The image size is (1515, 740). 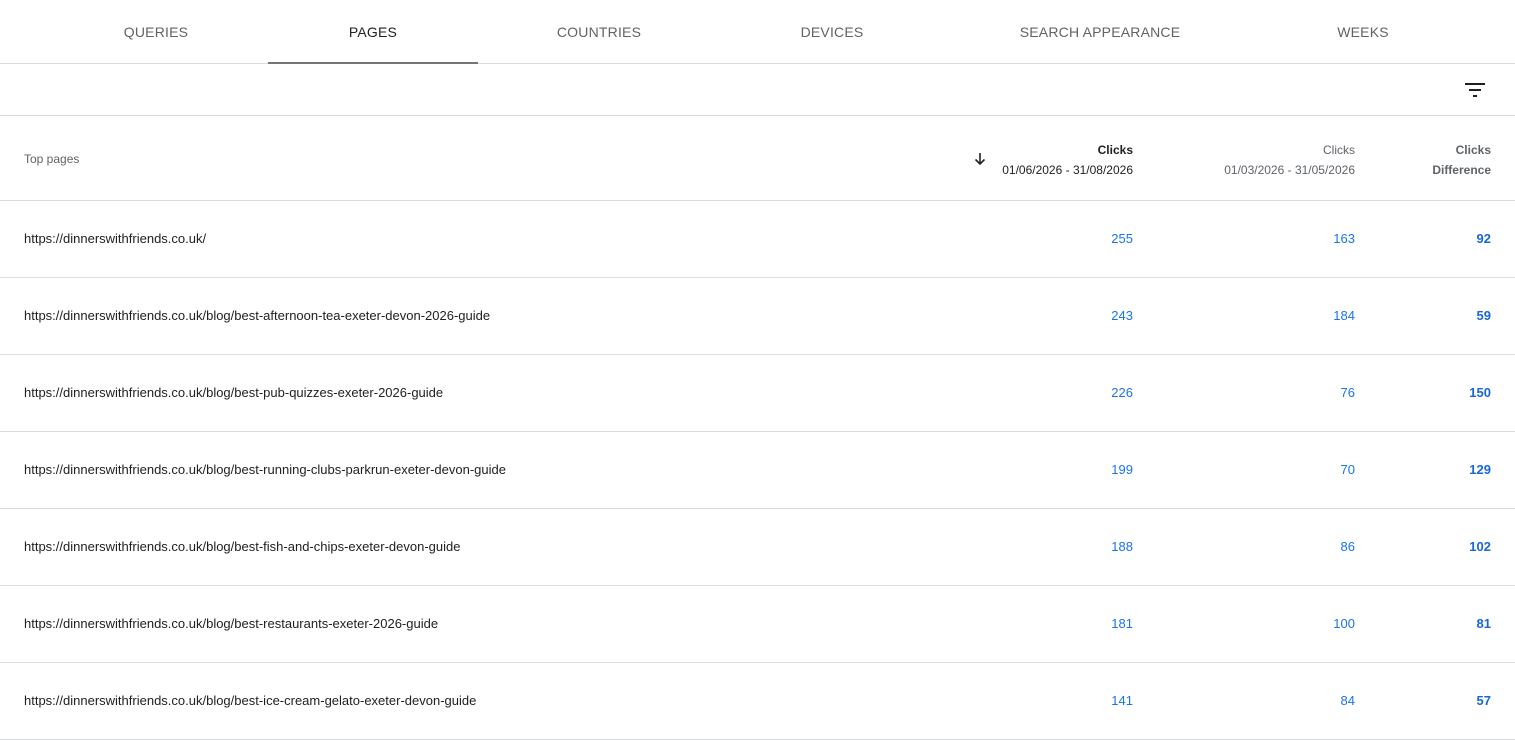 I want to click on clicks-difference: 92, so click(x=1483, y=238).